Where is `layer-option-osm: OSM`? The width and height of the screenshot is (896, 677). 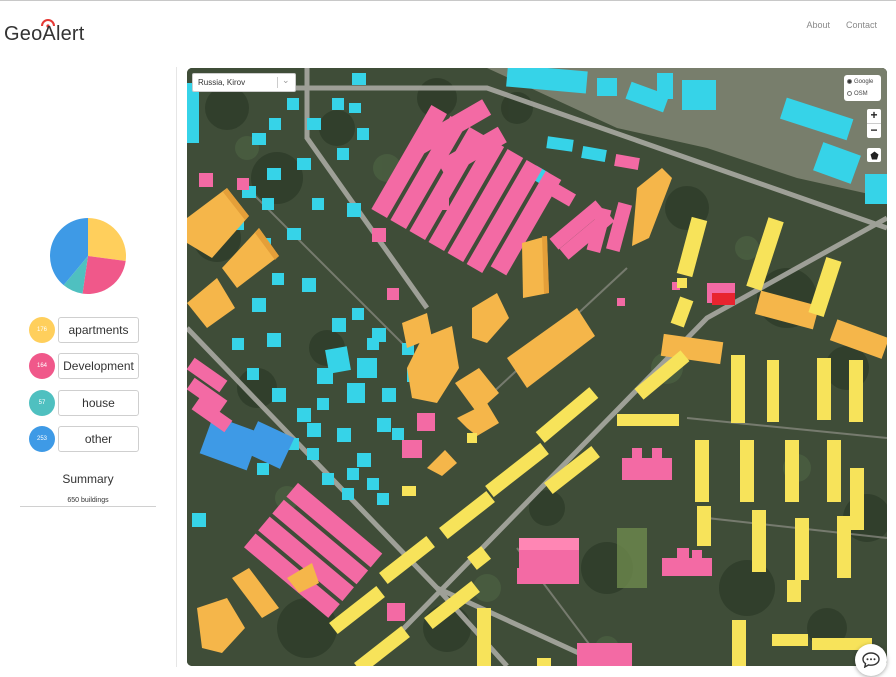 layer-option-osm: OSM is located at coordinates (864, 93).